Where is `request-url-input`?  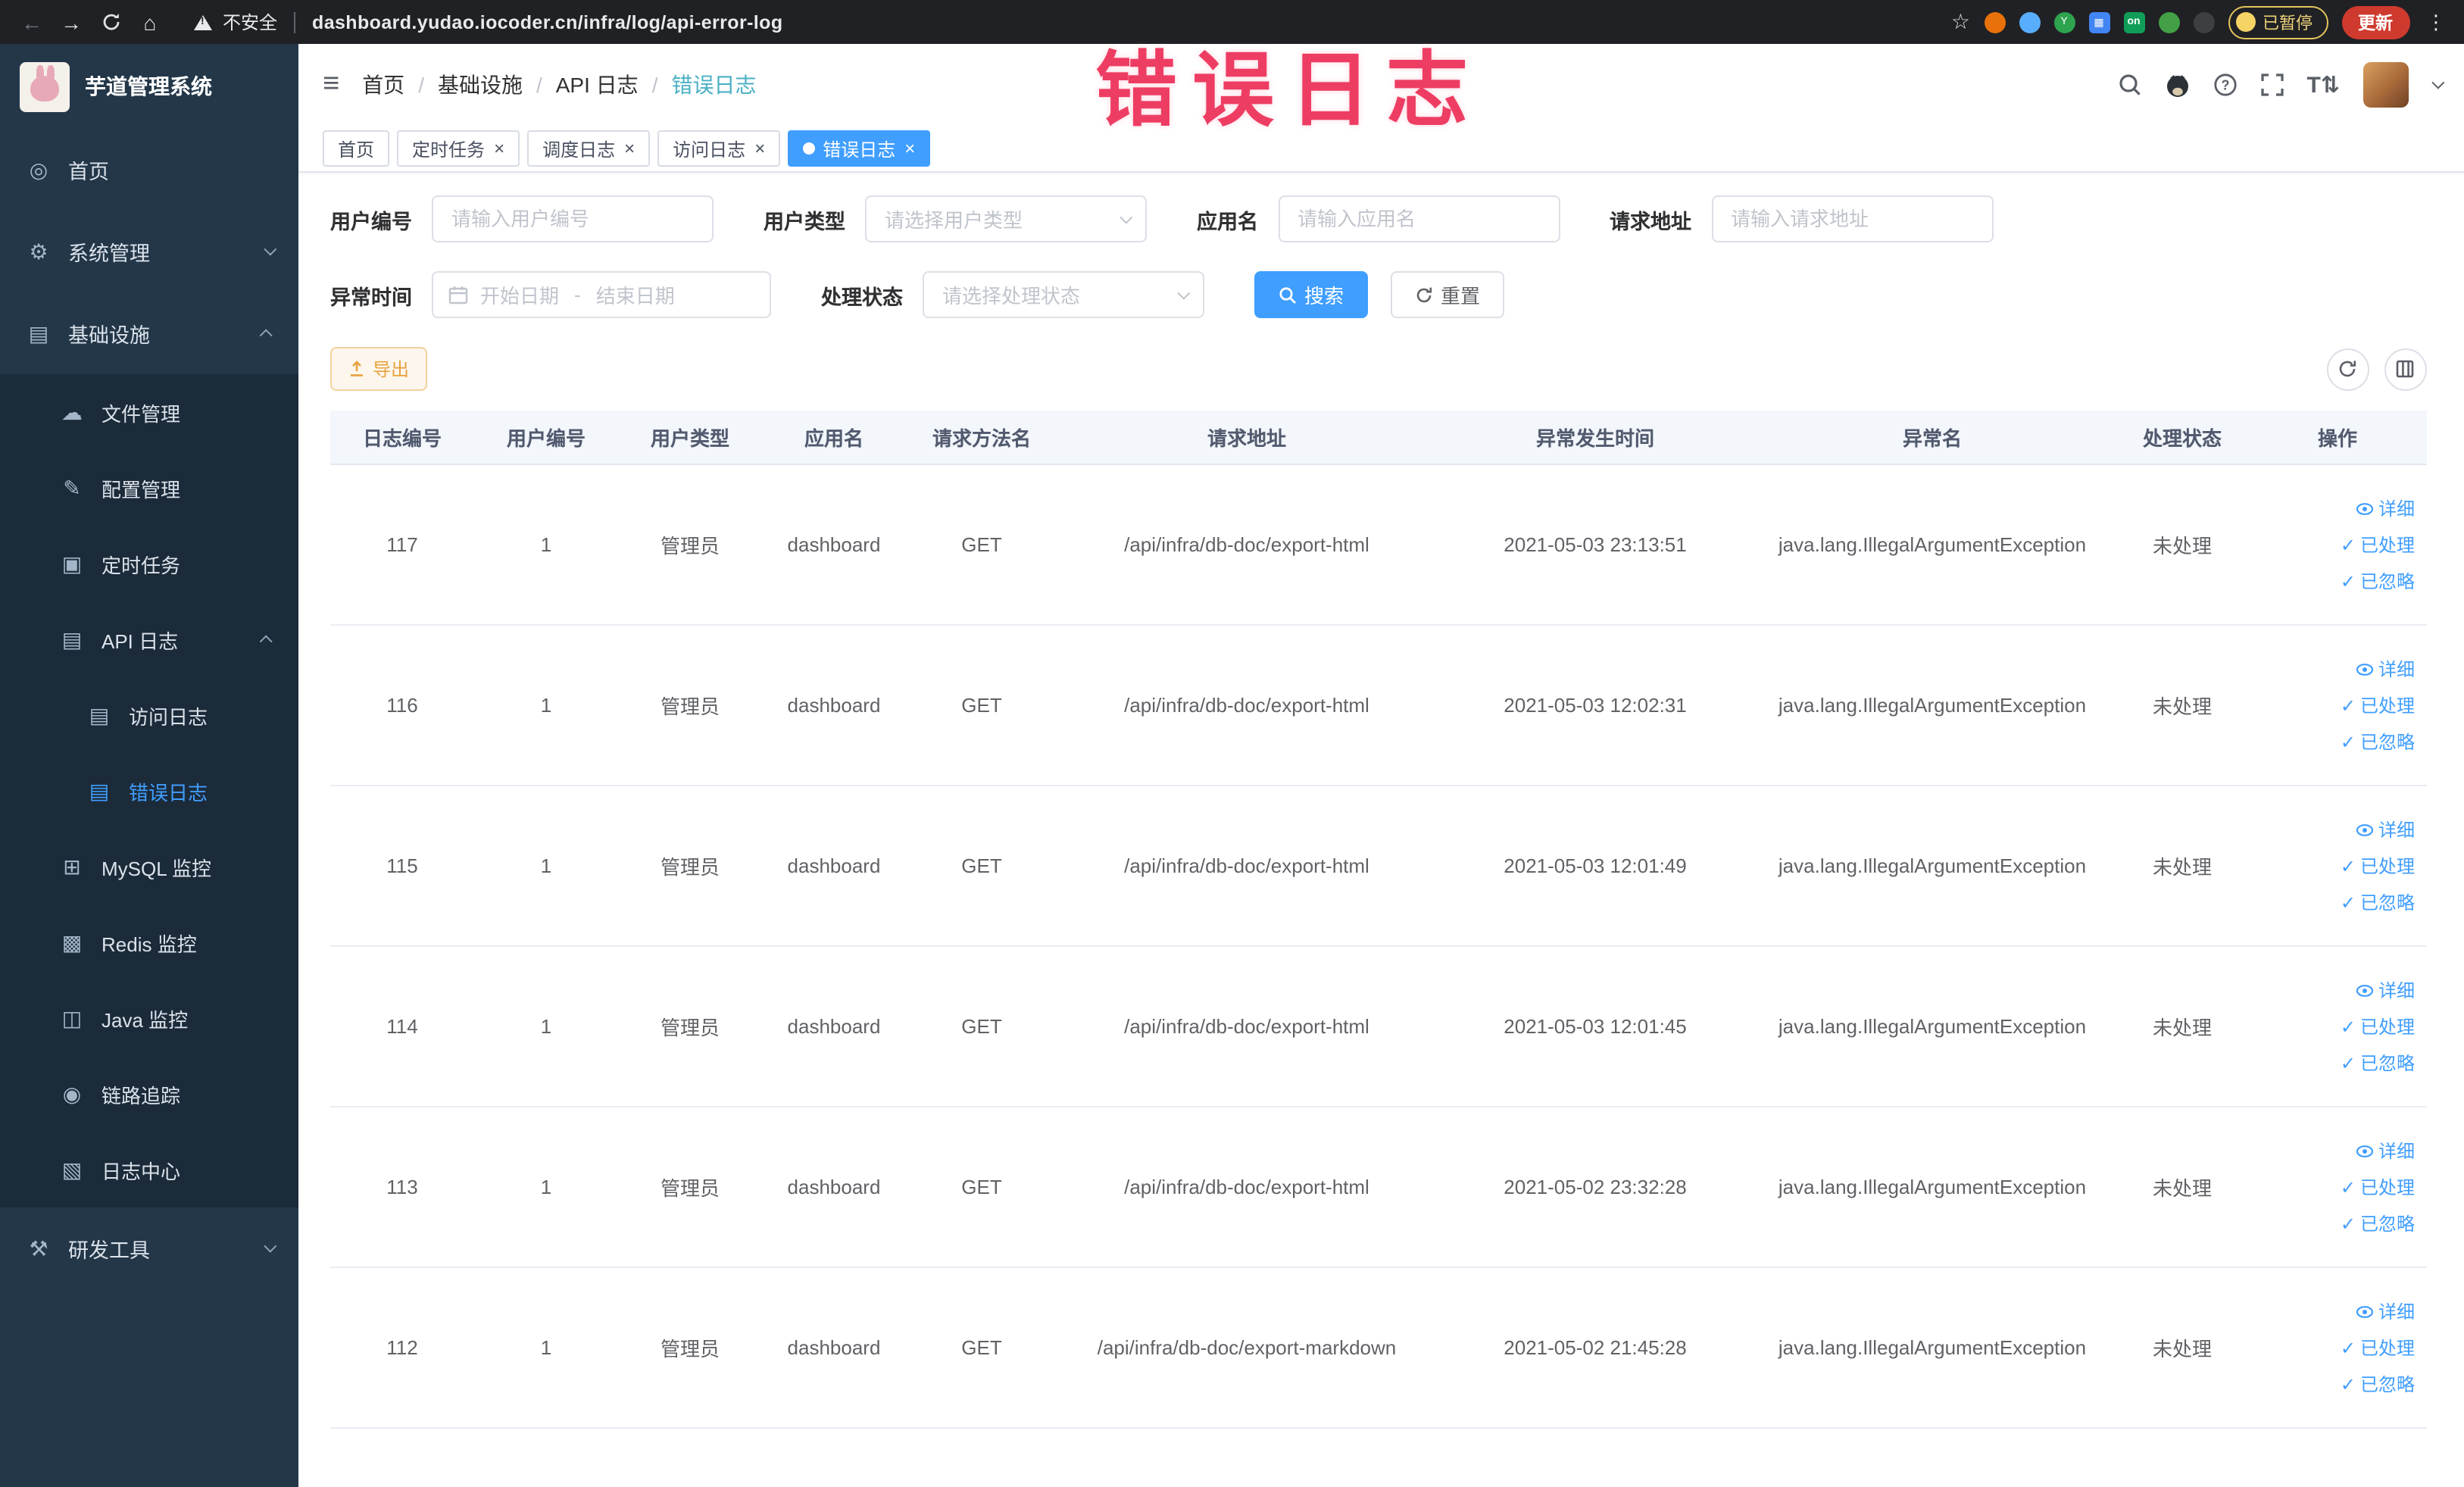 request-url-input is located at coordinates (1852, 218).